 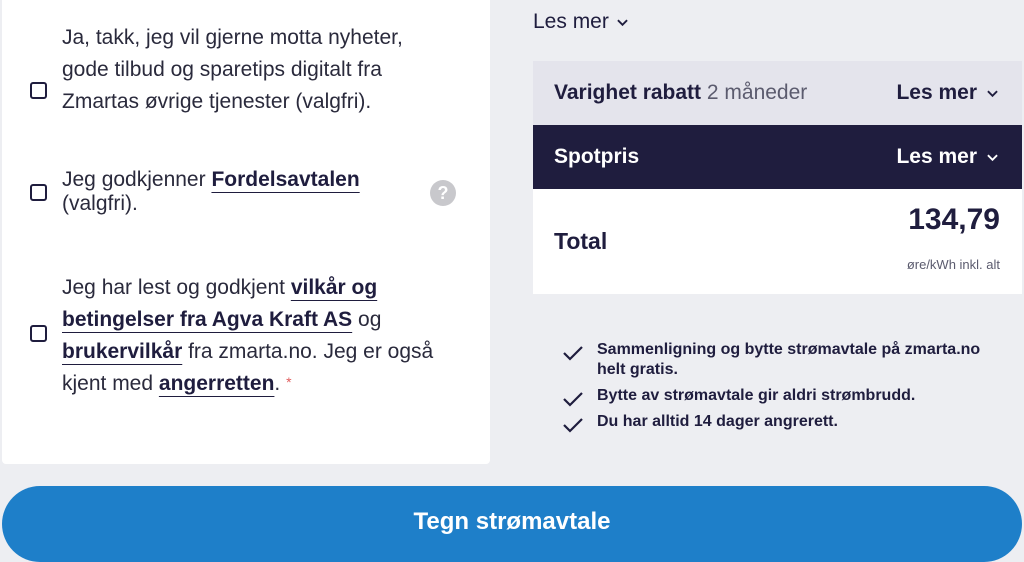 I want to click on consent-line: Ja, takk, jeg vil gjerne motta nyheter,, so click(x=232, y=37).